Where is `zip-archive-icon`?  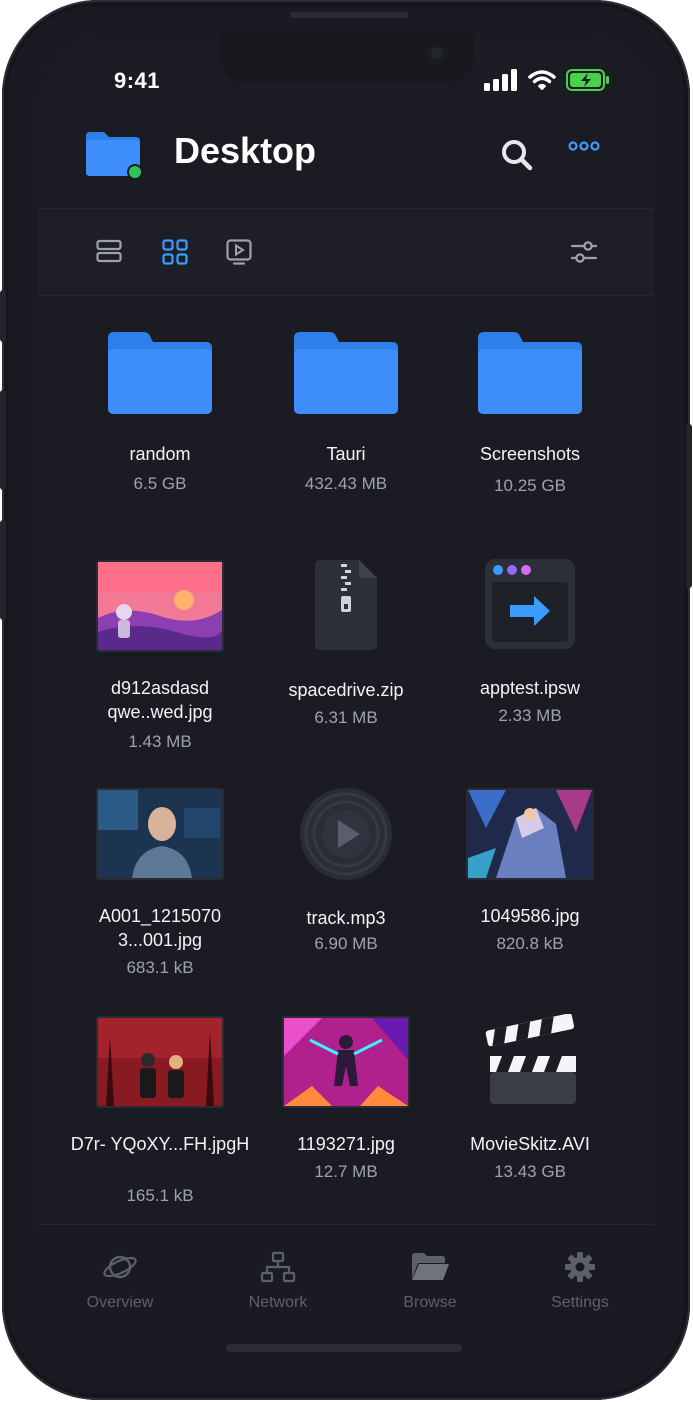
zip-archive-icon is located at coordinates (346, 605).